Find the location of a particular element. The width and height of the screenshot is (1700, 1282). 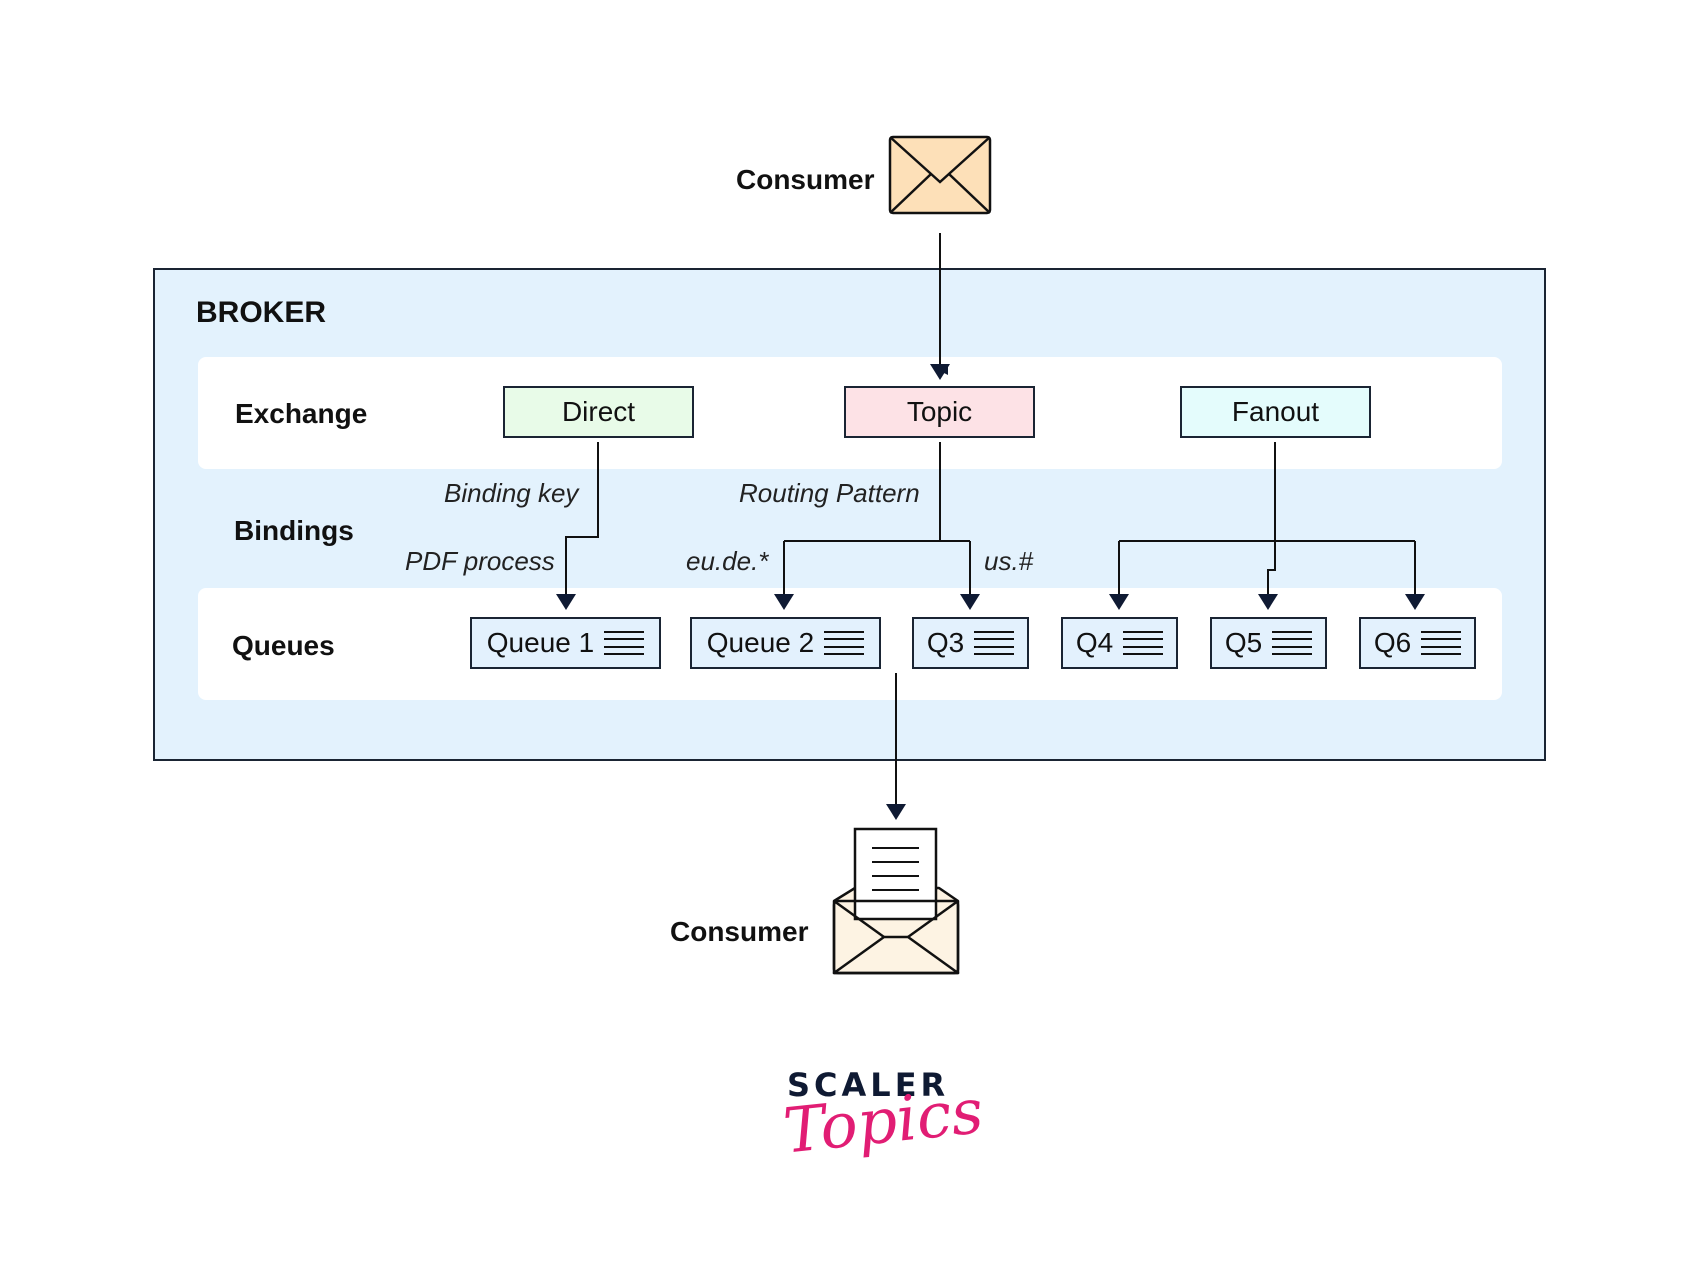

routing-pattern-header: Routing Pattern is located at coordinates (829, 493).